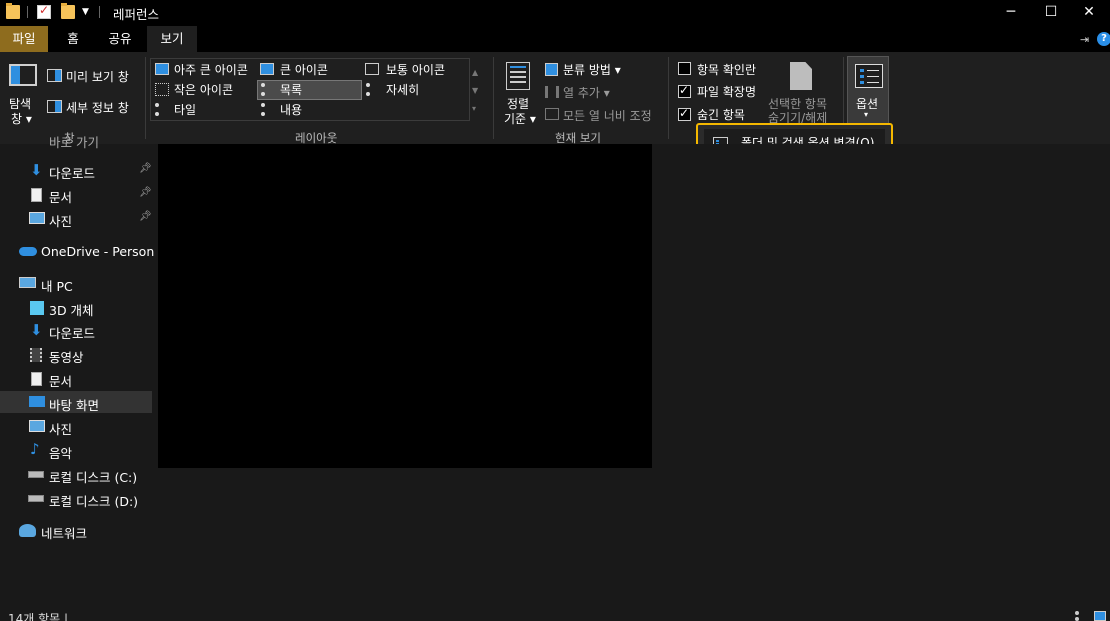 This screenshot has width=1110, height=621. I want to click on layout-extra-large-icons: 아주 큰 아이콘, so click(211, 69).